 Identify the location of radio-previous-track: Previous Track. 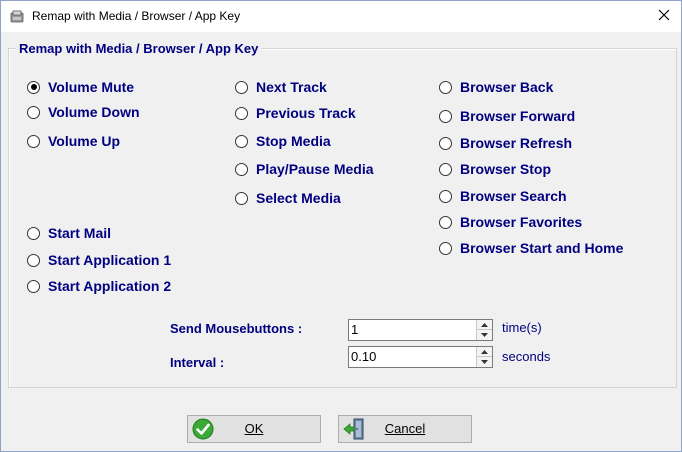
(295, 113).